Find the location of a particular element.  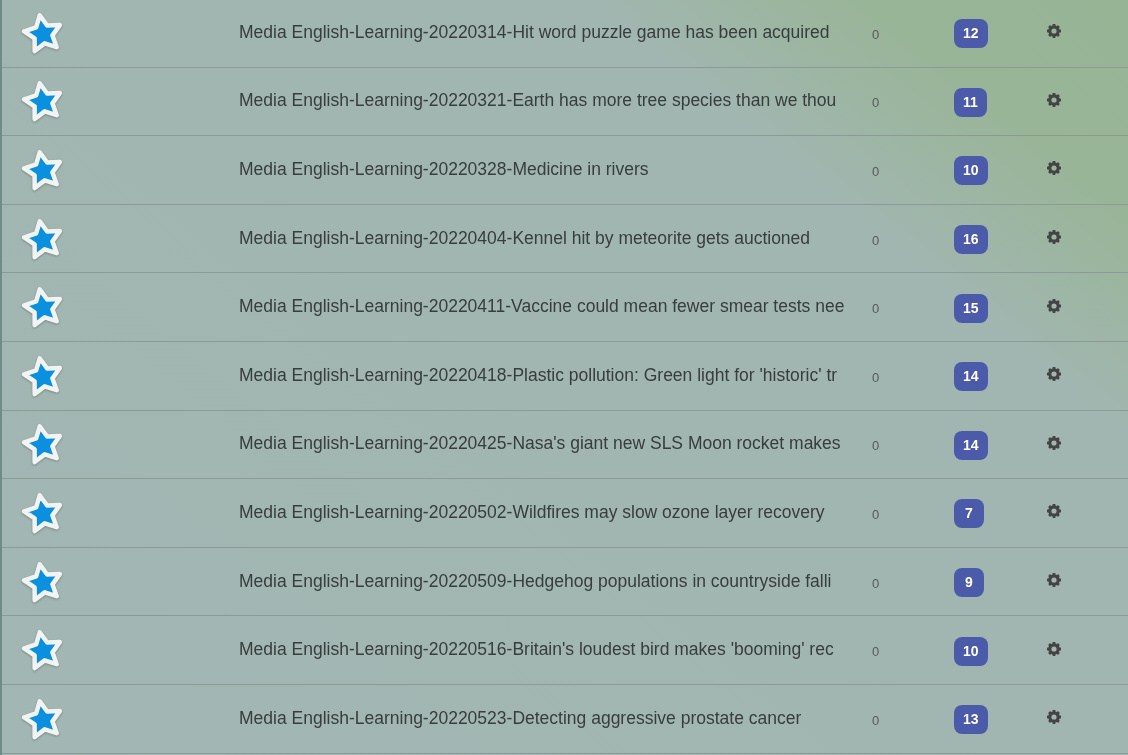

deck-title: Media English-Learning-20220509-Hedgehog populations in countryside falli is located at coordinates (535, 581).